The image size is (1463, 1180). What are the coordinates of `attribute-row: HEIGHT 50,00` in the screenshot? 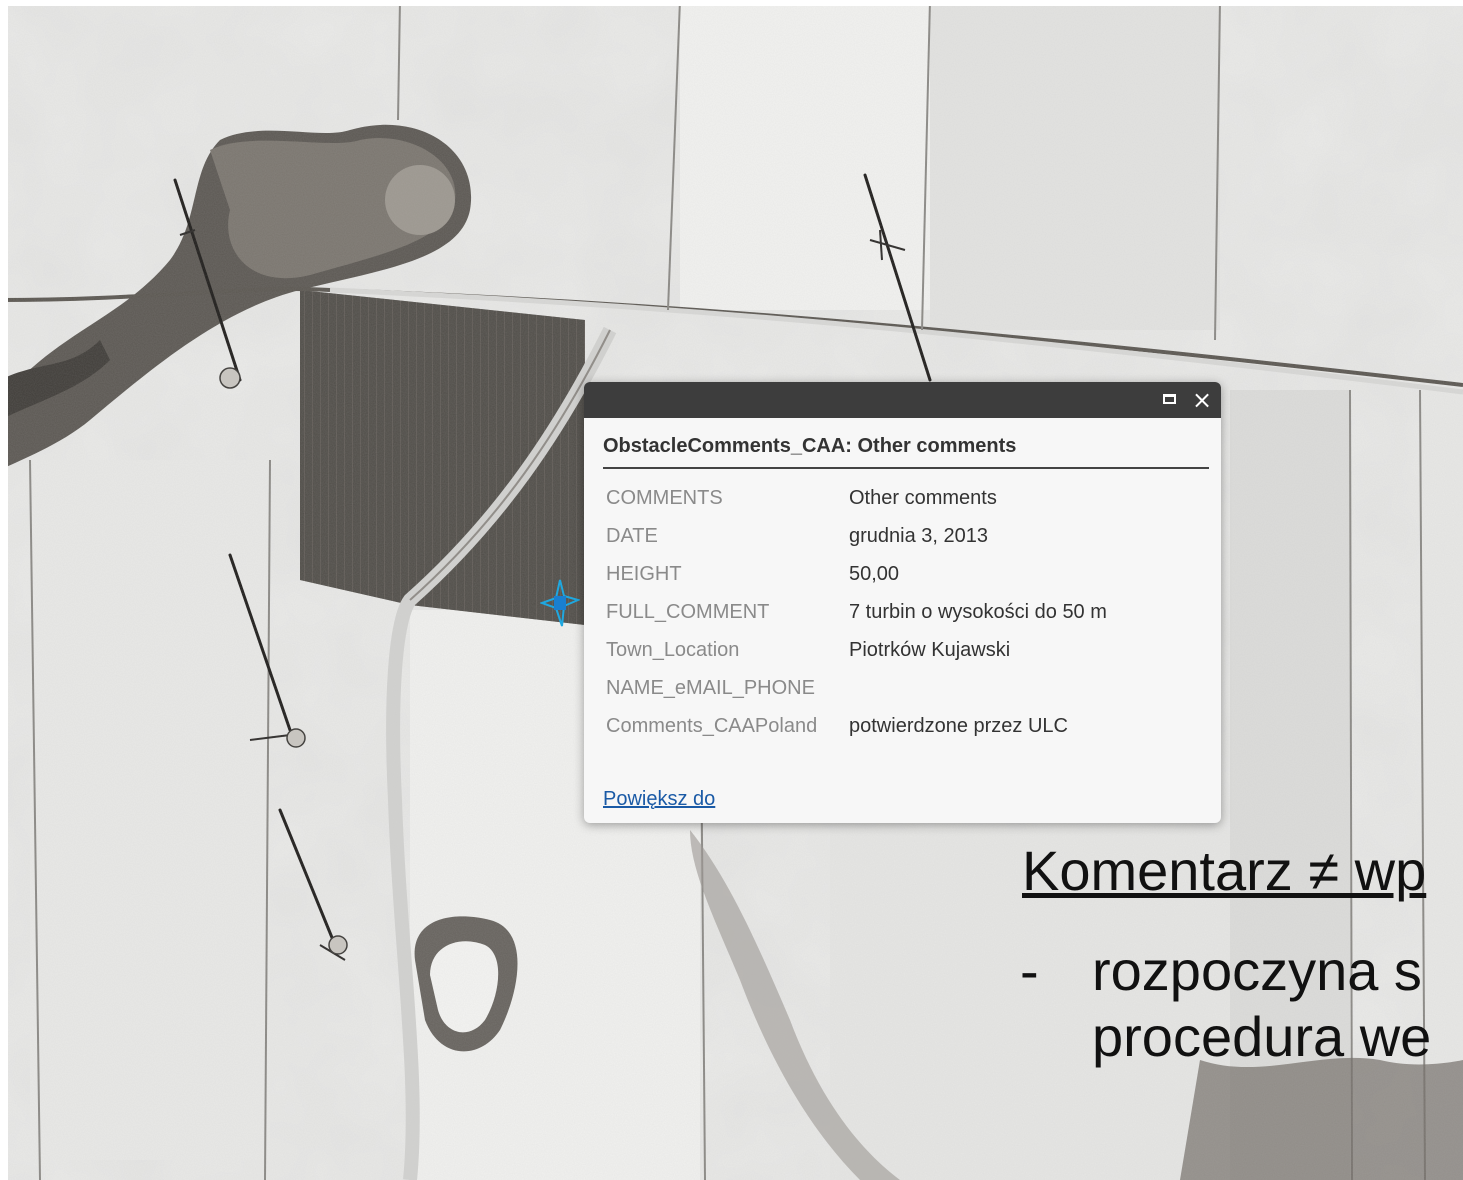 It's located at (855, 574).